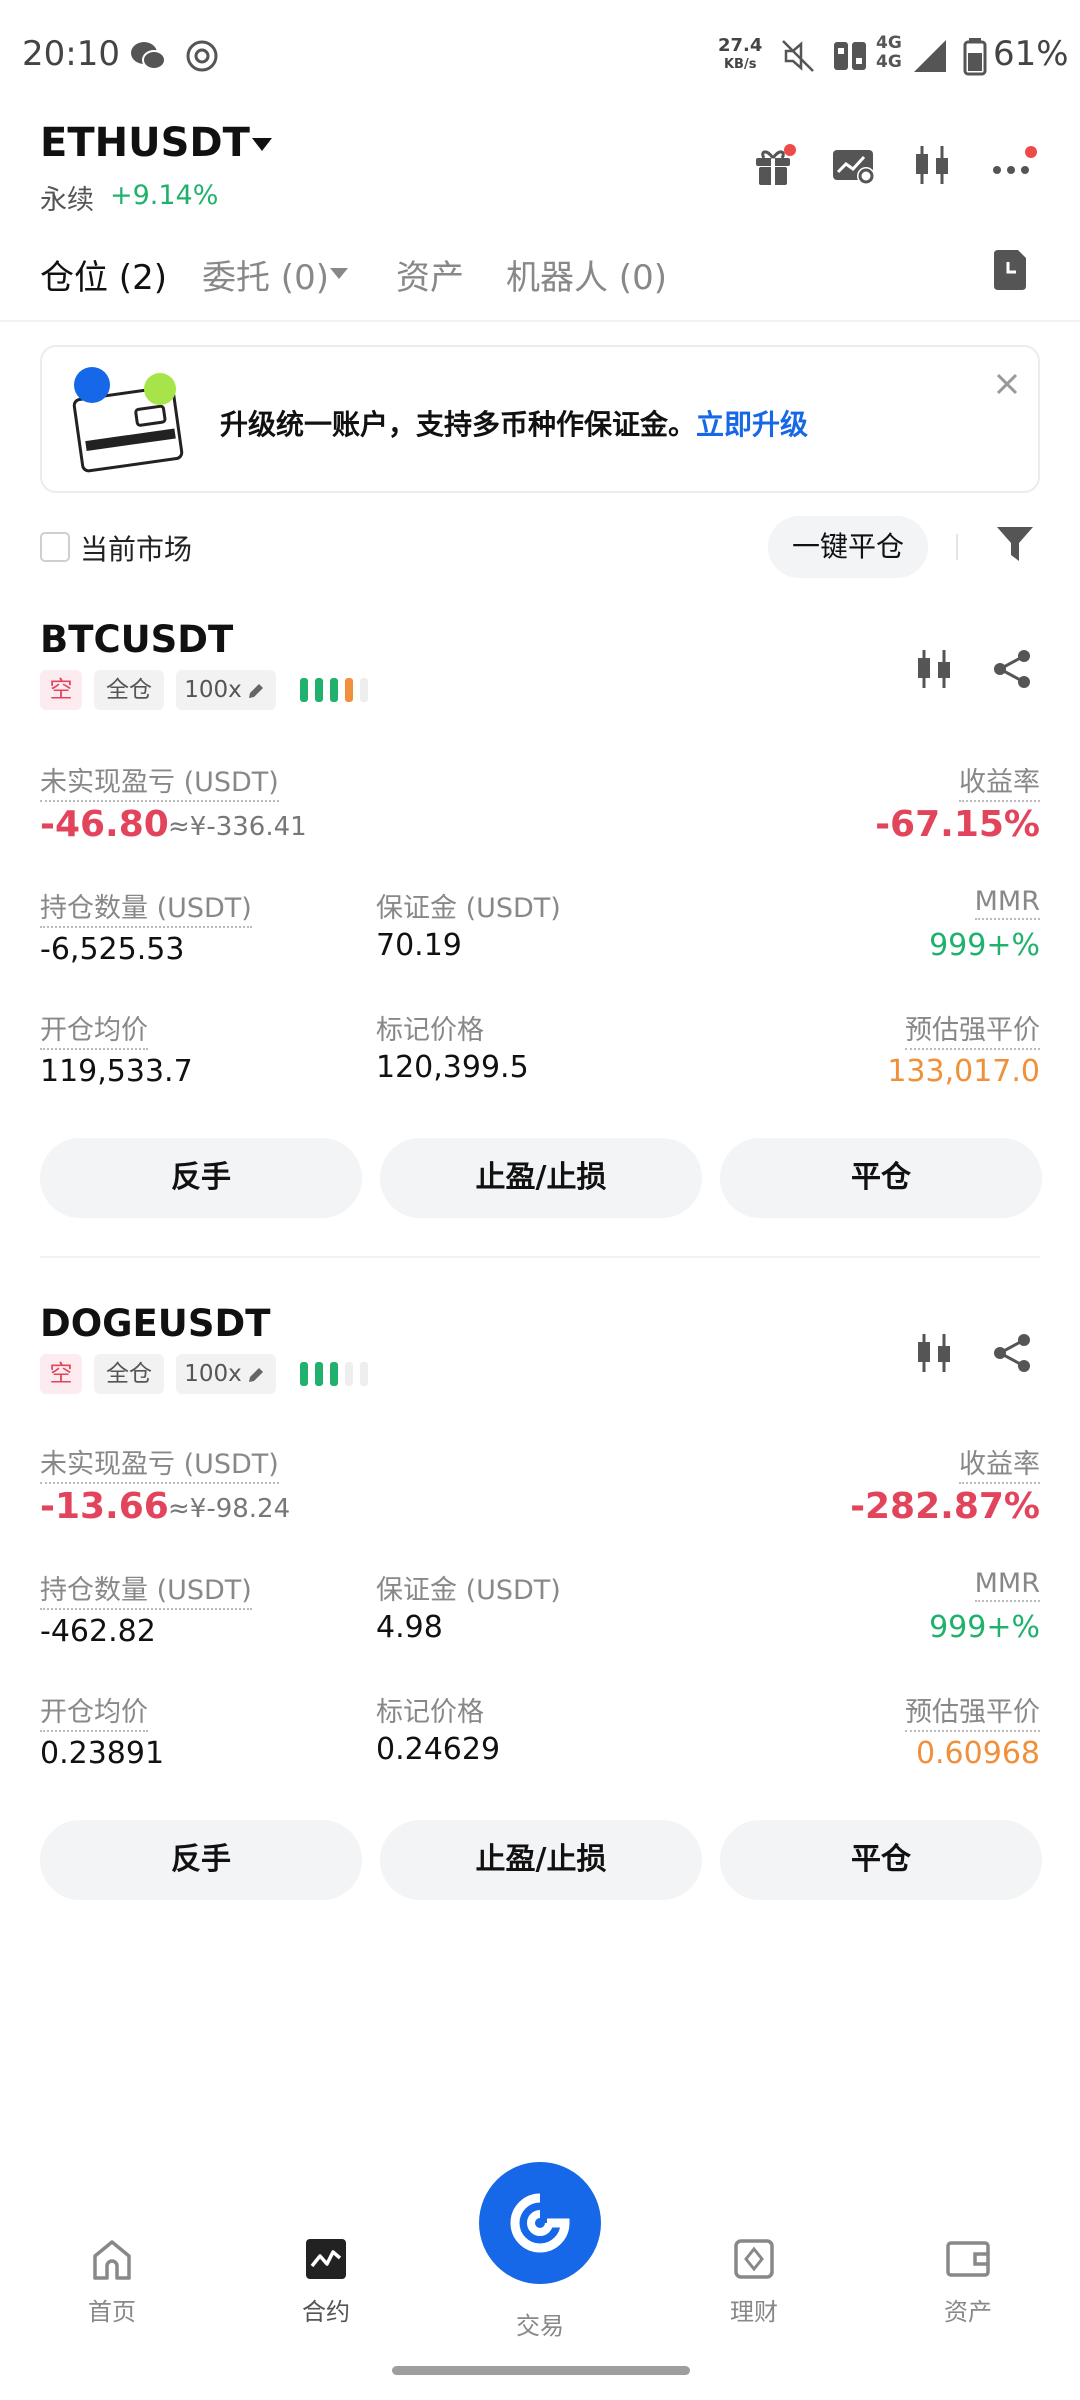 This screenshot has width=1080, height=2400. What do you see at coordinates (112, 2260) in the screenshot?
I see `home-icon` at bounding box center [112, 2260].